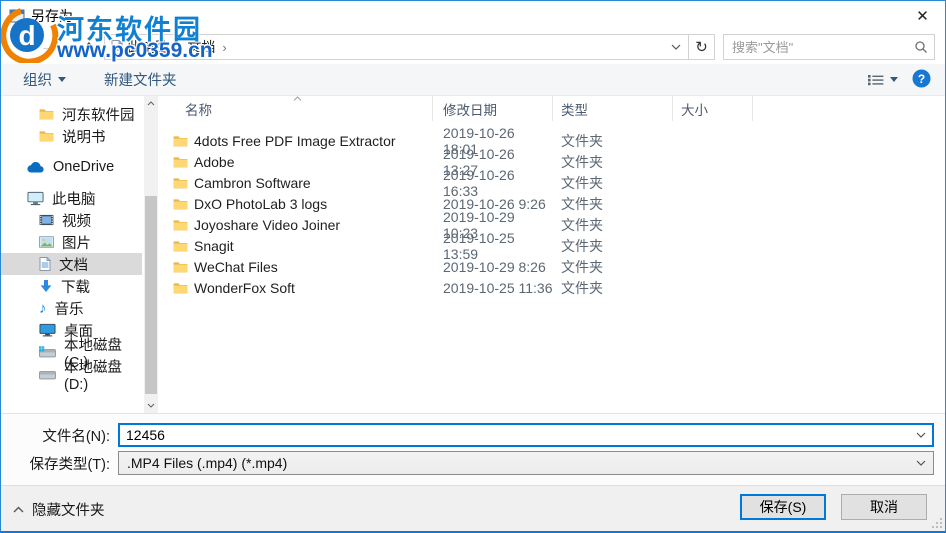  I want to click on sidebar-item-pictures: 图片, so click(71, 242).